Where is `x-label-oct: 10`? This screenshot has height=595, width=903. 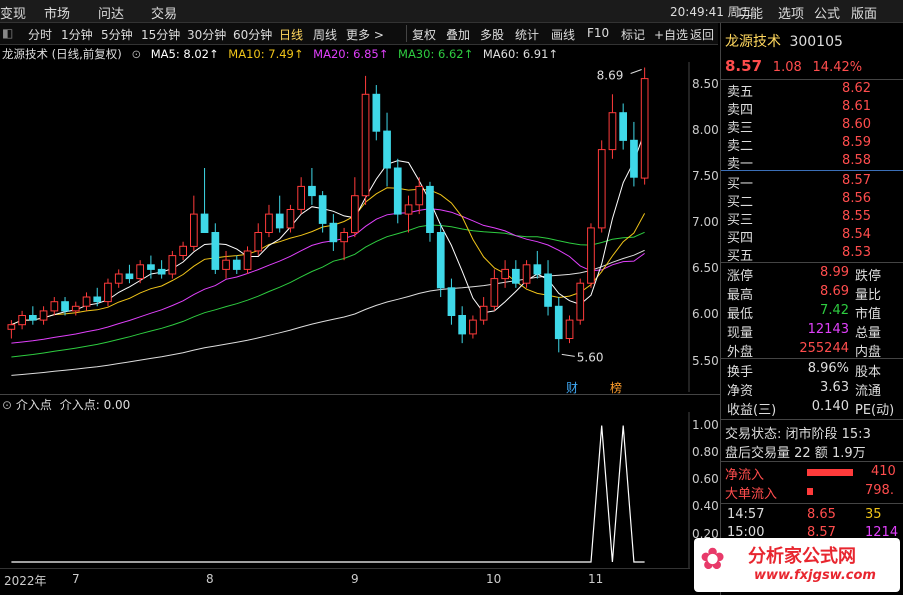 x-label-oct: 10 is located at coordinates (494, 579).